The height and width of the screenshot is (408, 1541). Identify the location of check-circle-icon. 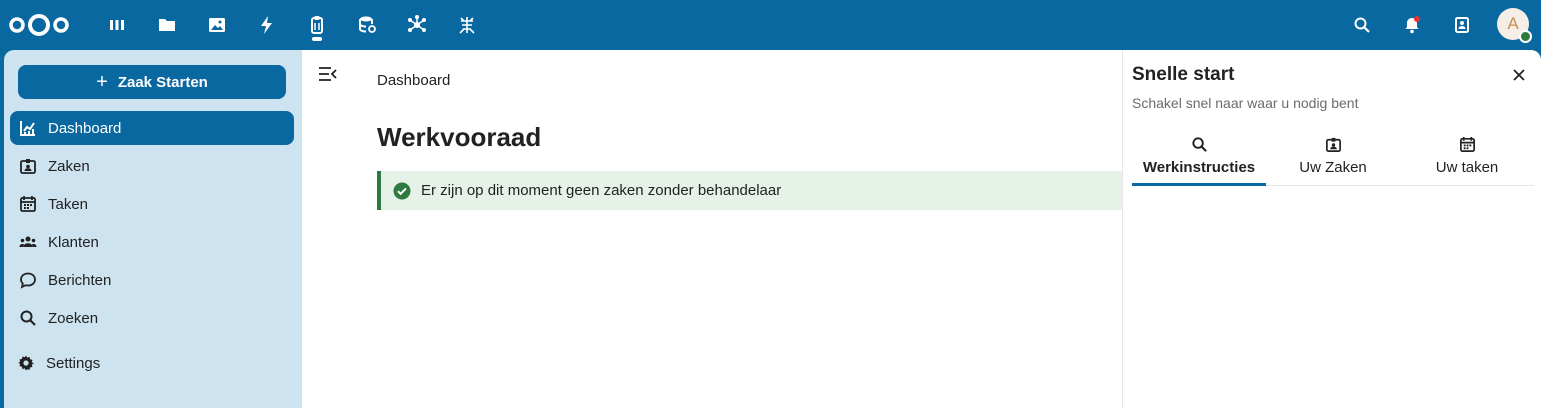
(402, 190).